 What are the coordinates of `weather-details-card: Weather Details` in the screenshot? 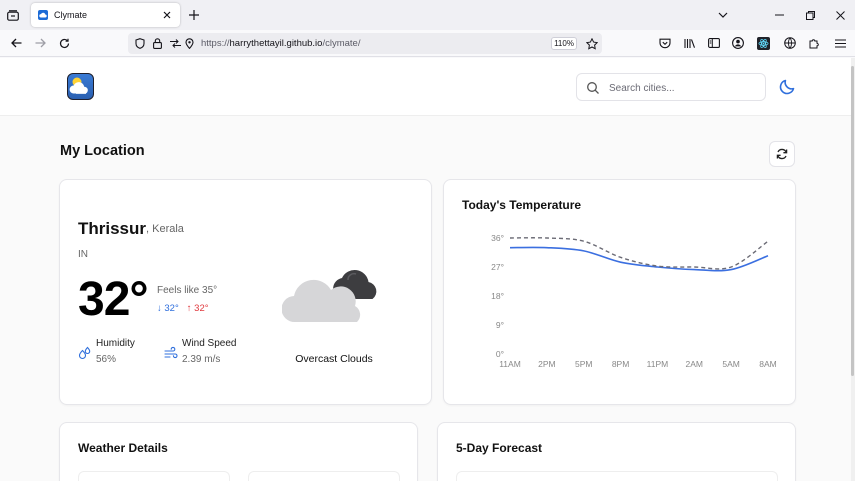 It's located at (238, 451).